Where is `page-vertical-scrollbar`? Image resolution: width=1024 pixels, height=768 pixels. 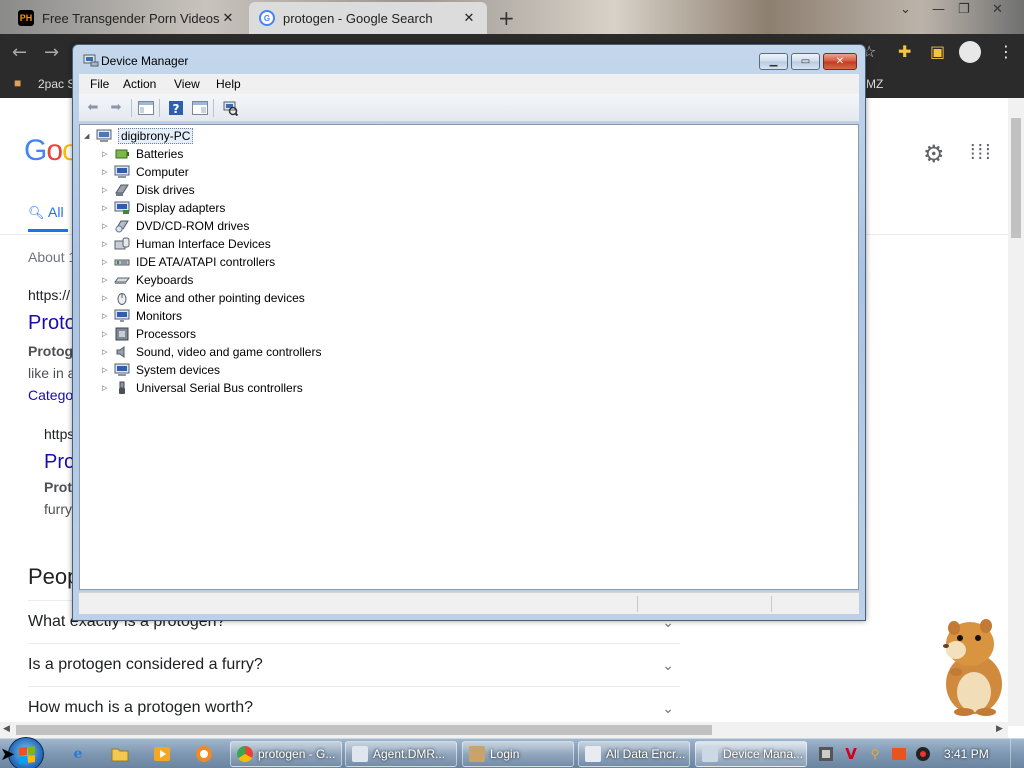
page-vertical-scrollbar is located at coordinates (1016, 412).